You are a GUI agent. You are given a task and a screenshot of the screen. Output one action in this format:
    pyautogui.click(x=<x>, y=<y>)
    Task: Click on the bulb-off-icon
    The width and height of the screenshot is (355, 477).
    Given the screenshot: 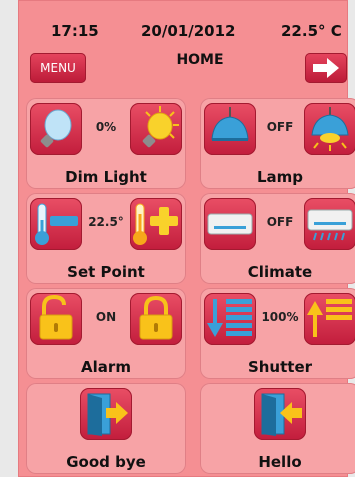 What is the action you would take?
    pyautogui.click(x=56, y=128)
    